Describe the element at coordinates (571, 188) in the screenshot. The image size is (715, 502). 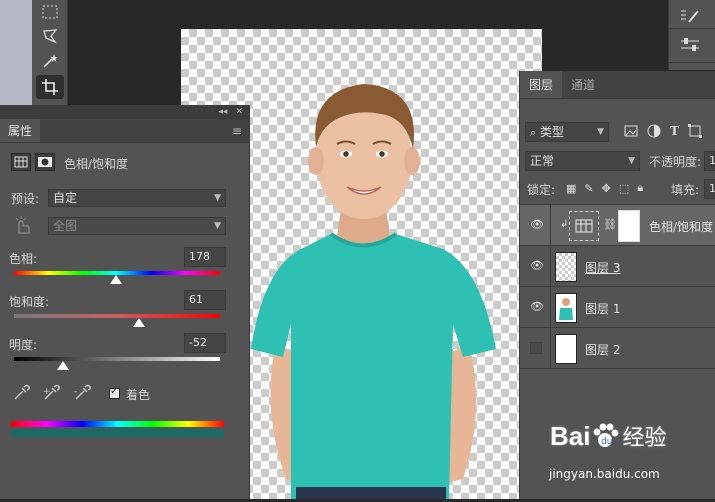
I see `lock-transparent-icon: ▦` at that location.